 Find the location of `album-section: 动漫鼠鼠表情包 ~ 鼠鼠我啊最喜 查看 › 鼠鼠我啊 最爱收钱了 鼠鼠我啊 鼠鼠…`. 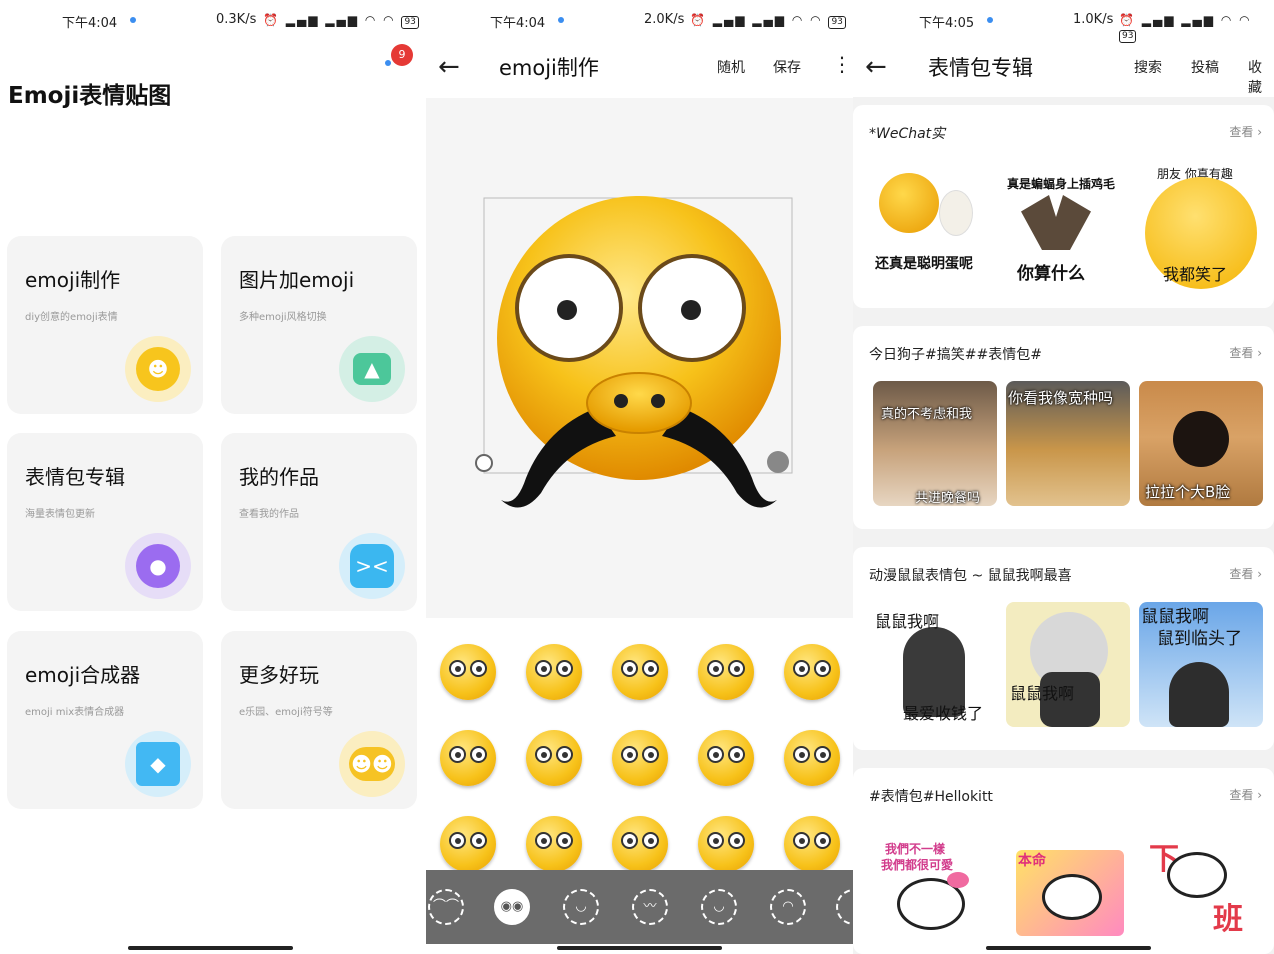

album-section: 动漫鼠鼠表情包 ~ 鼠鼠我啊最喜 查看 › 鼠鼠我啊 最爱收钱了 鼠鼠我啊 鼠鼠… is located at coordinates (1063, 648).